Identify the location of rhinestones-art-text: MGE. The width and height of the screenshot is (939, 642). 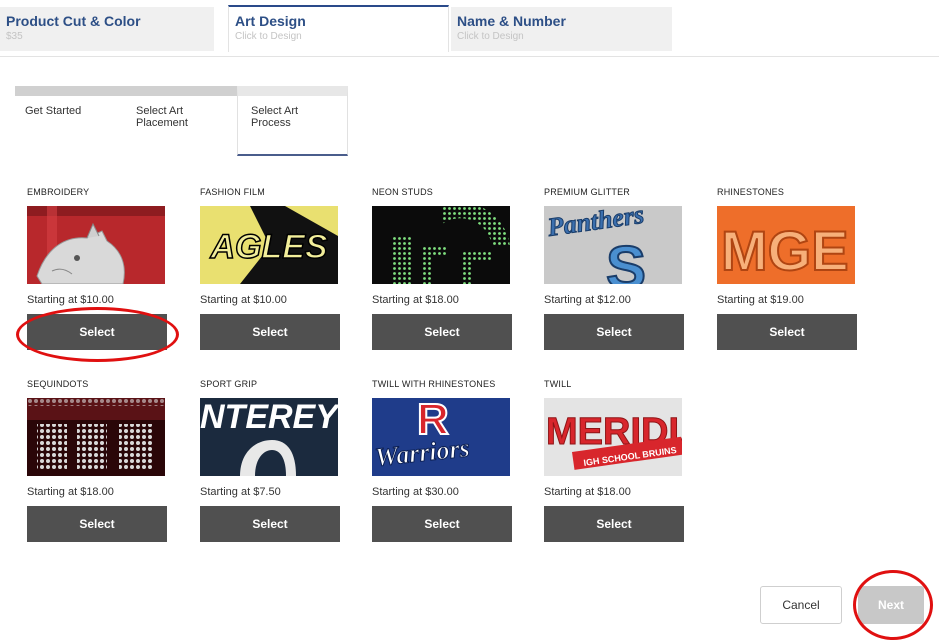
(785, 250).